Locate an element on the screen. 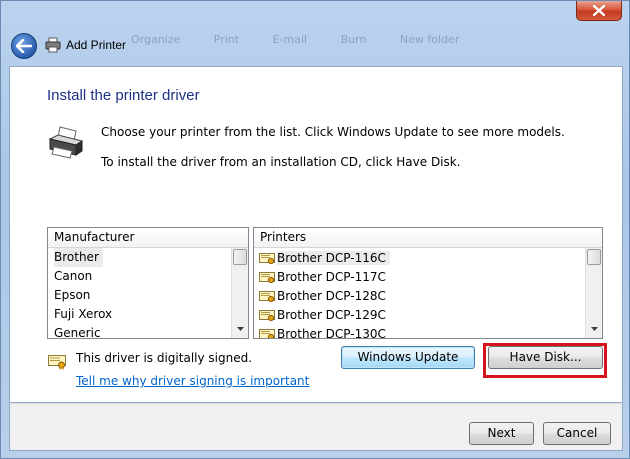 The image size is (630, 459). background-toolbar-ghost: Organize Print E-mail Burn New folder is located at coordinates (331, 42).